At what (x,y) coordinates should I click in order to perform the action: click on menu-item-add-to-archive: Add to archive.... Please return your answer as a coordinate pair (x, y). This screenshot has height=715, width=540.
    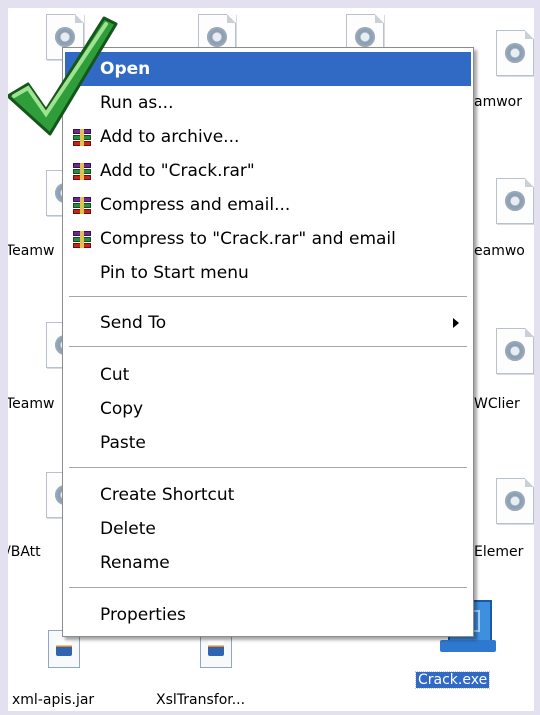
    Looking at the image, I should click on (268, 137).